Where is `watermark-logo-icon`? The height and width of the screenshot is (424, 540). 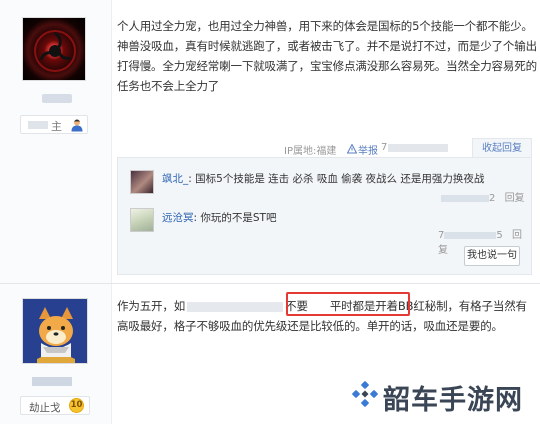 watermark-logo-icon is located at coordinates (365, 394).